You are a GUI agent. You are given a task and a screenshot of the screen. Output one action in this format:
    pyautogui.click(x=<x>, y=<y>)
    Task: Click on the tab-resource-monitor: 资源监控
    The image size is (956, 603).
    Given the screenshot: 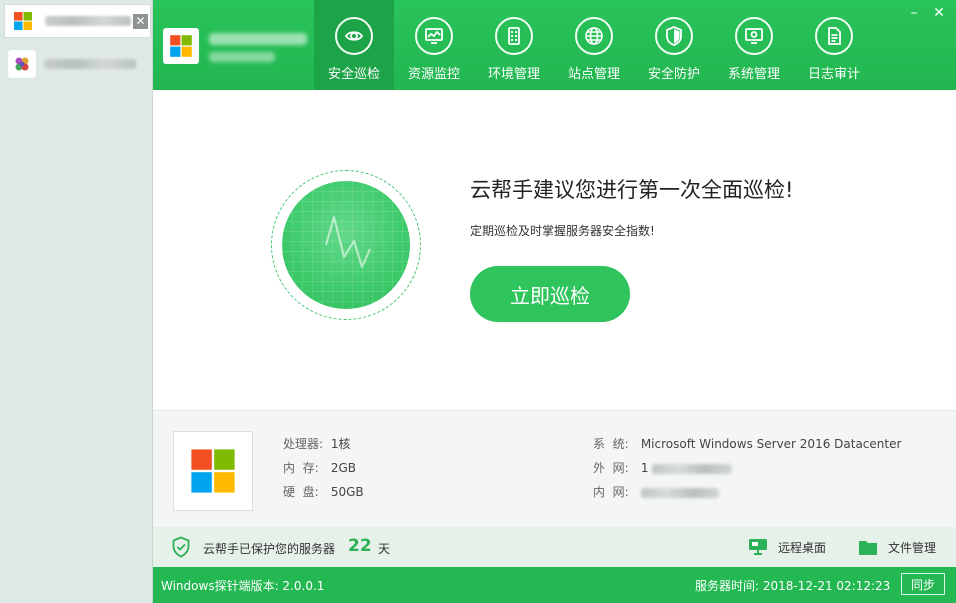 What is the action you would take?
    pyautogui.click(x=434, y=45)
    